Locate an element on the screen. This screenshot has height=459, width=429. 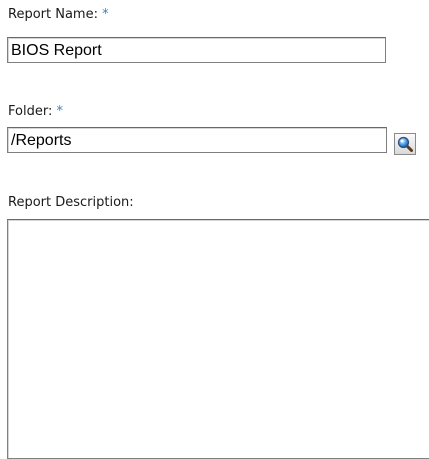
folder-label: Folder: * is located at coordinates (35, 112).